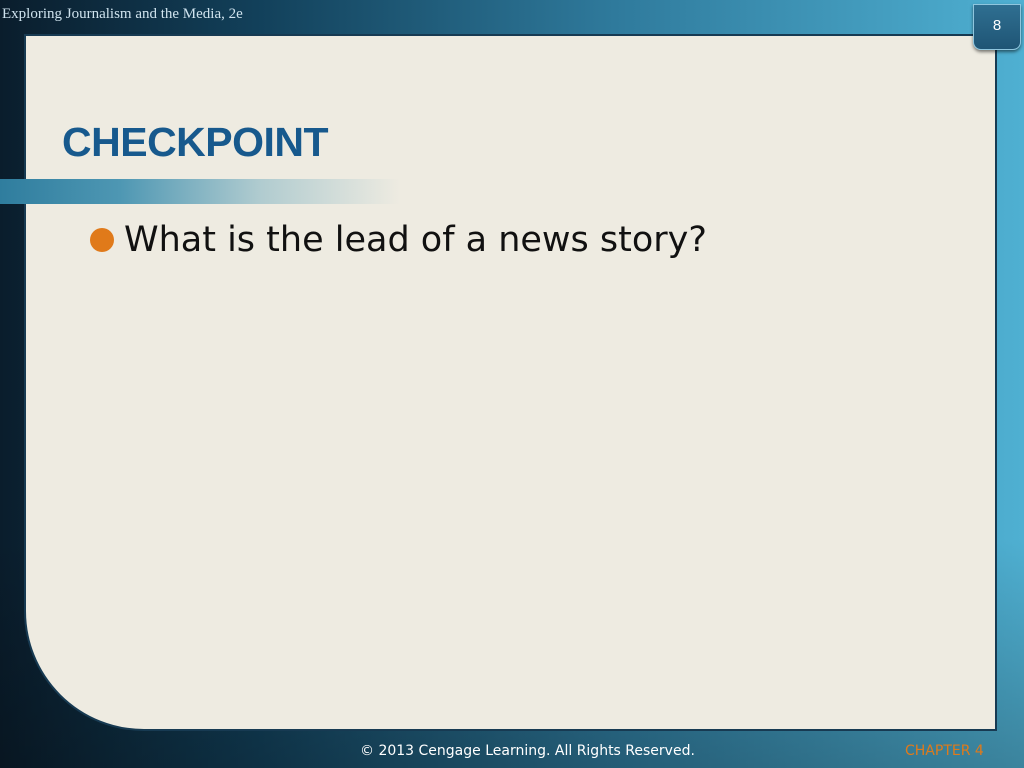 Image resolution: width=1024 pixels, height=768 pixels. I want to click on book-title: Exploring Journalism and the Media, 2e, so click(122, 14).